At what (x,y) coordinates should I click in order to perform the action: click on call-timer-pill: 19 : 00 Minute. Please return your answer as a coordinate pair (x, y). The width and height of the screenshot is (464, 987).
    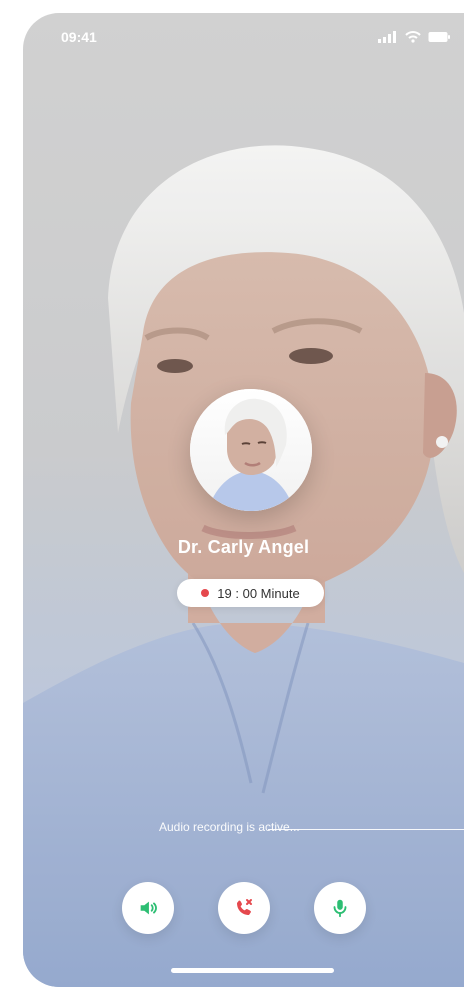
    Looking at the image, I should click on (250, 593).